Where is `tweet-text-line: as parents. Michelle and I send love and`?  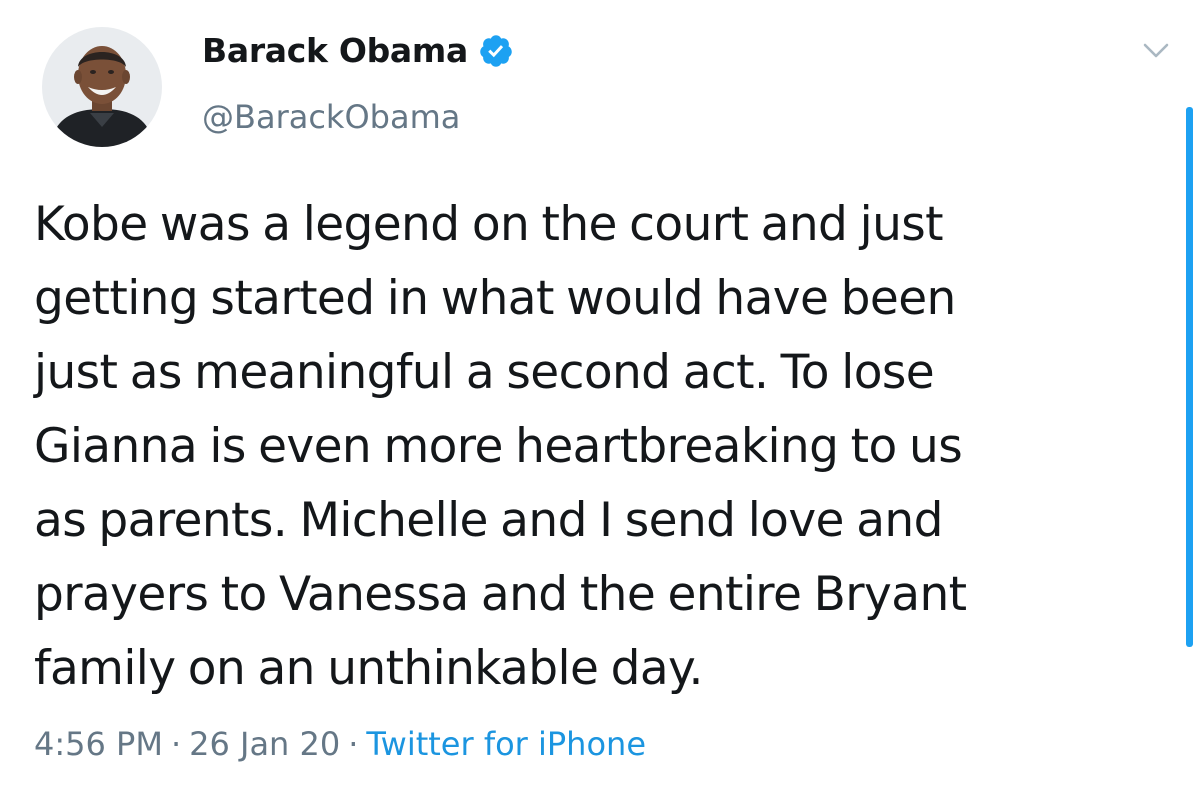 tweet-text-line: as parents. Michelle and I send love and is located at coordinates (488, 520).